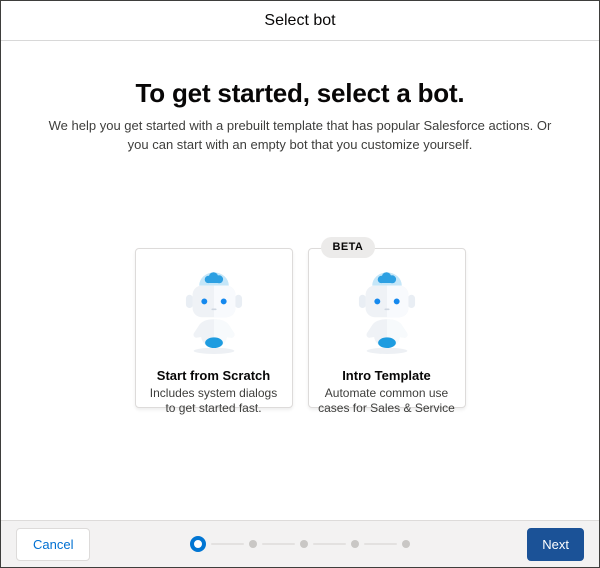 This screenshot has width=600, height=568. What do you see at coordinates (555, 544) in the screenshot?
I see `next-button: Next` at bounding box center [555, 544].